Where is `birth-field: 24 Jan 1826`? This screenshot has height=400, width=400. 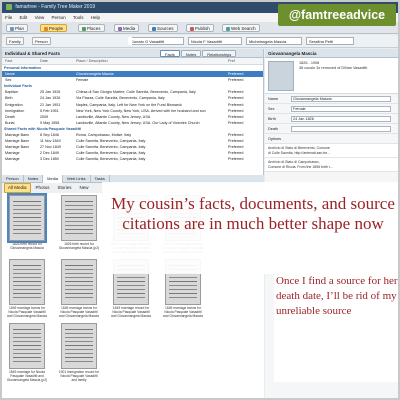 birth-field: 24 Jan 1826 is located at coordinates (341, 119).